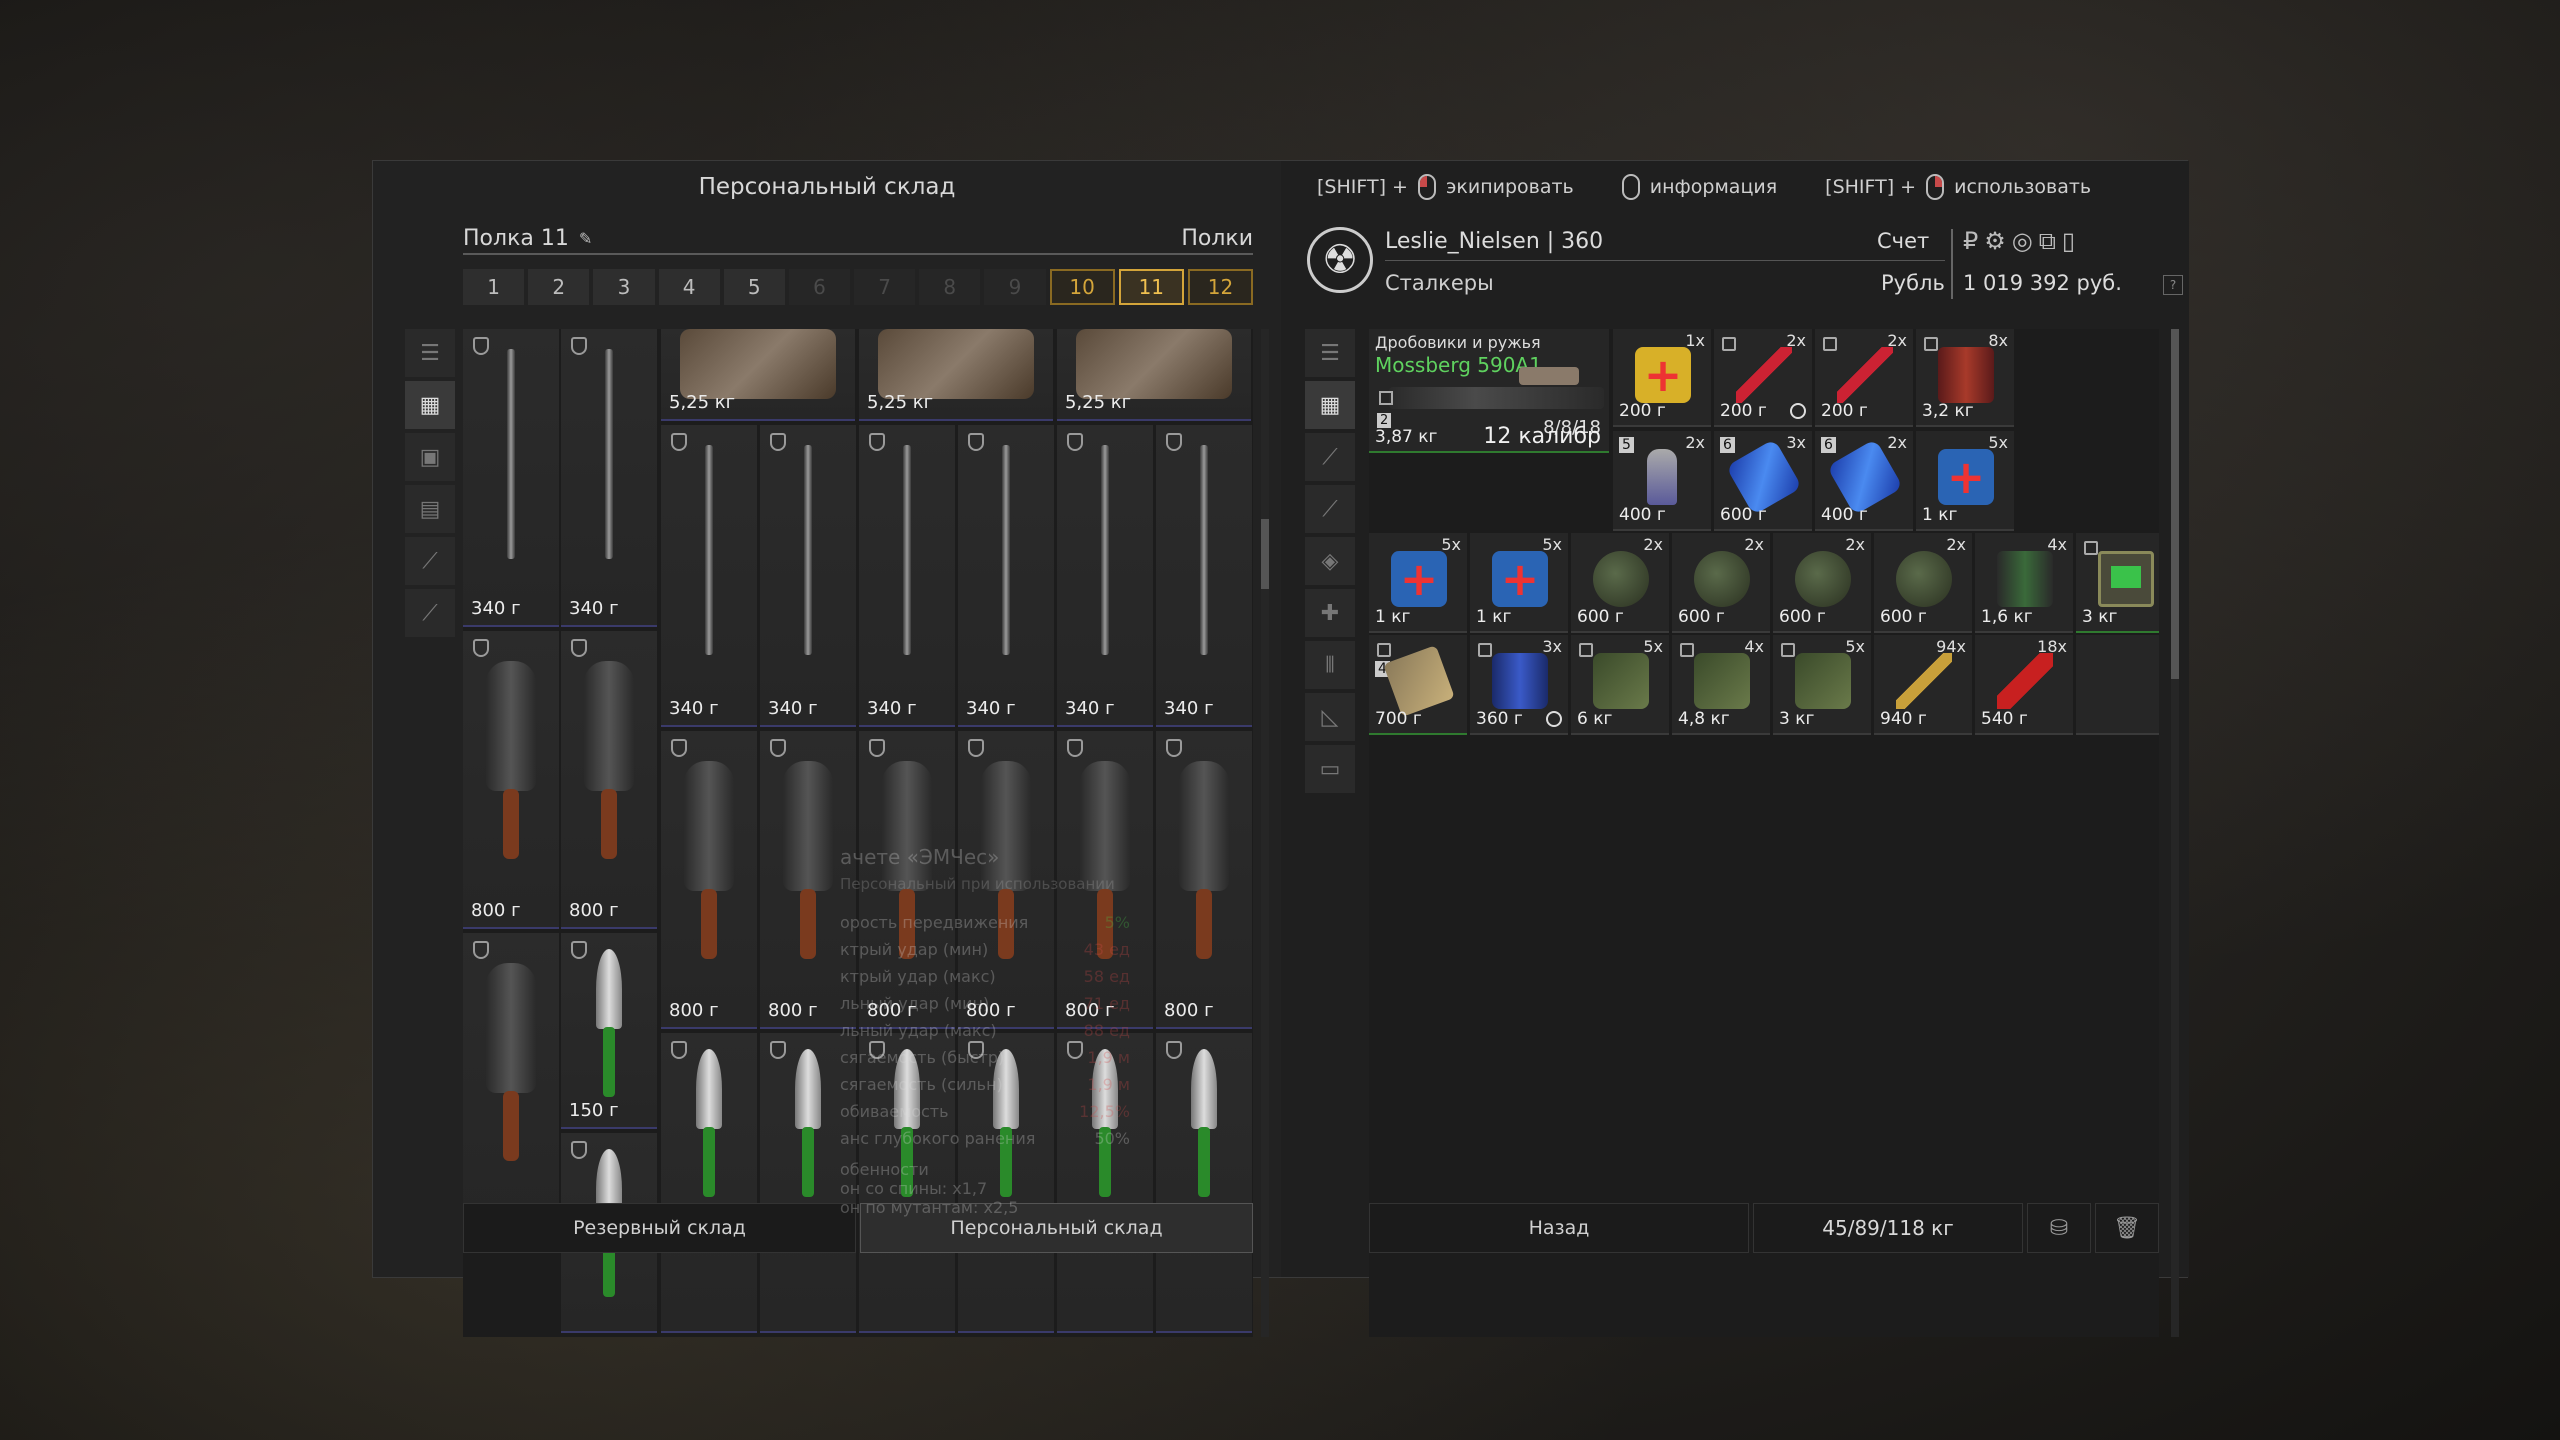 This screenshot has width=2560, height=1440. I want to click on lock-icon, so click(1384, 650).